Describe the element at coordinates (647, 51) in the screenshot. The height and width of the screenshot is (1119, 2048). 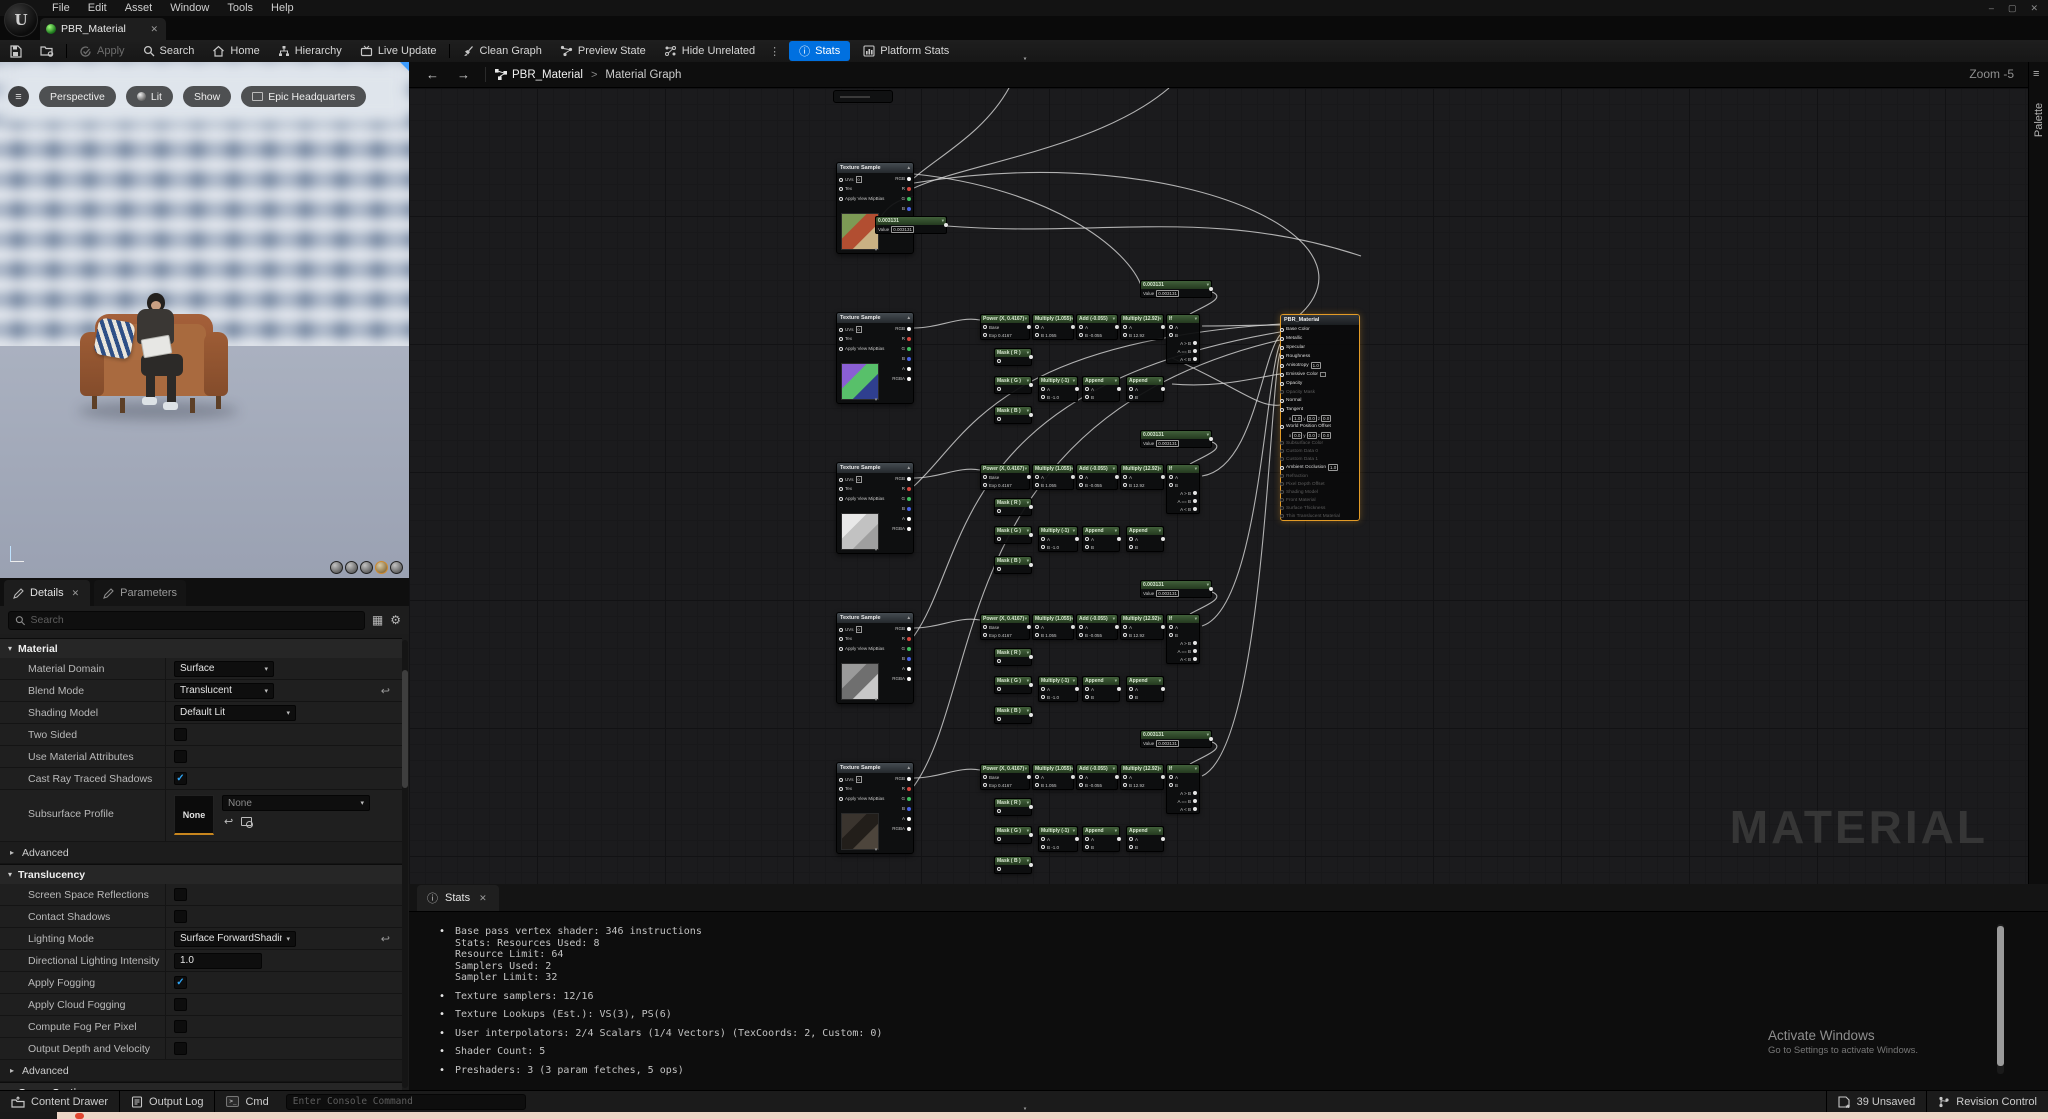
I see `hierarchy-button: Hierarchy ▾` at that location.